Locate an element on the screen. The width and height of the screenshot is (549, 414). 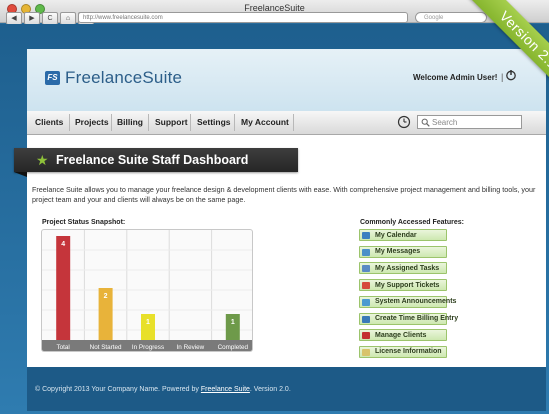
feature-label: My Calendar is located at coordinates (396, 235).